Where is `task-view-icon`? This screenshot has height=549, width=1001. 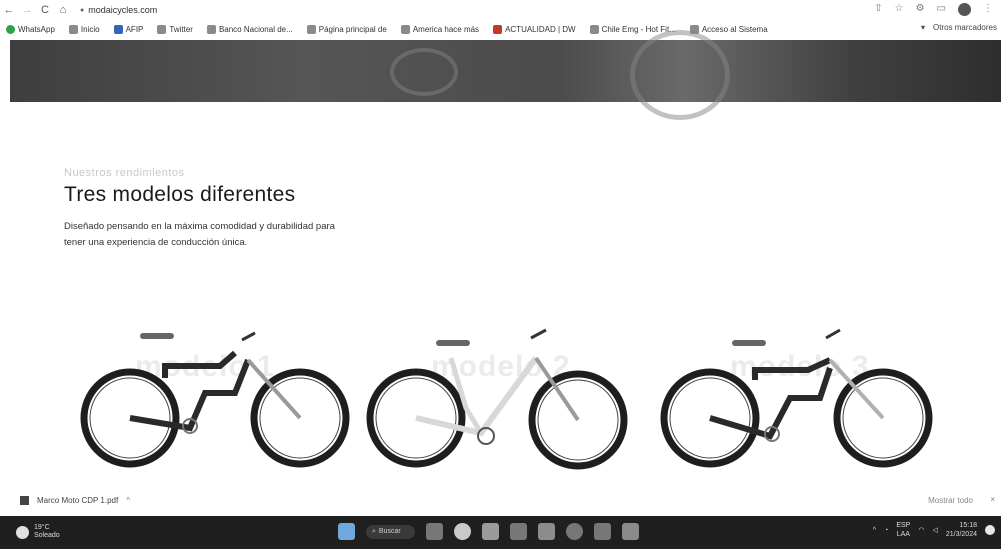
task-view-icon is located at coordinates (434, 531).